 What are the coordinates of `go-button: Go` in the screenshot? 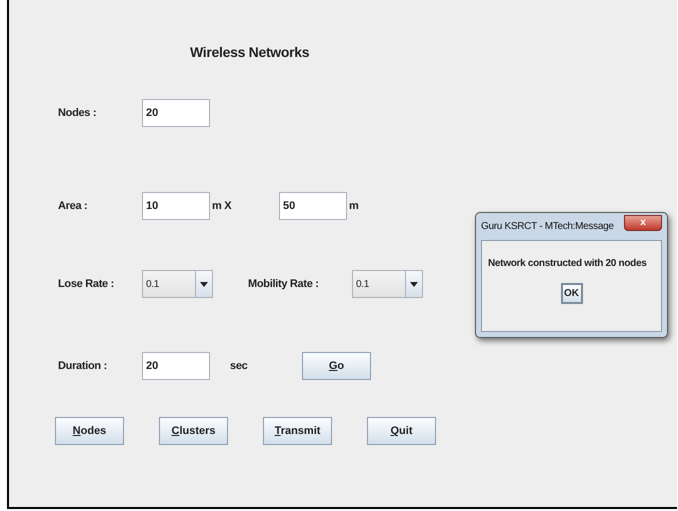 It's located at (336, 366).